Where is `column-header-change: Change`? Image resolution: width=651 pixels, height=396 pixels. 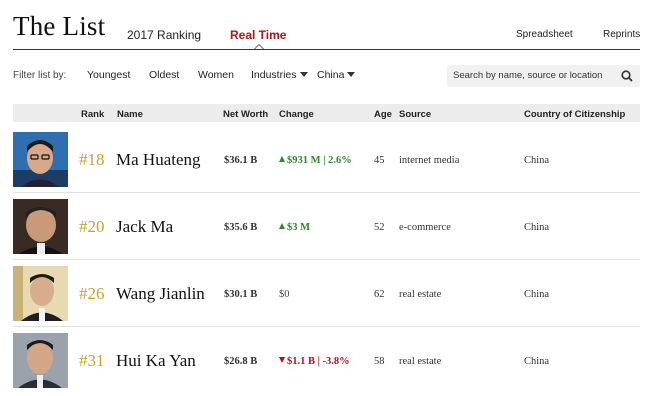 column-header-change: Change is located at coordinates (296, 114).